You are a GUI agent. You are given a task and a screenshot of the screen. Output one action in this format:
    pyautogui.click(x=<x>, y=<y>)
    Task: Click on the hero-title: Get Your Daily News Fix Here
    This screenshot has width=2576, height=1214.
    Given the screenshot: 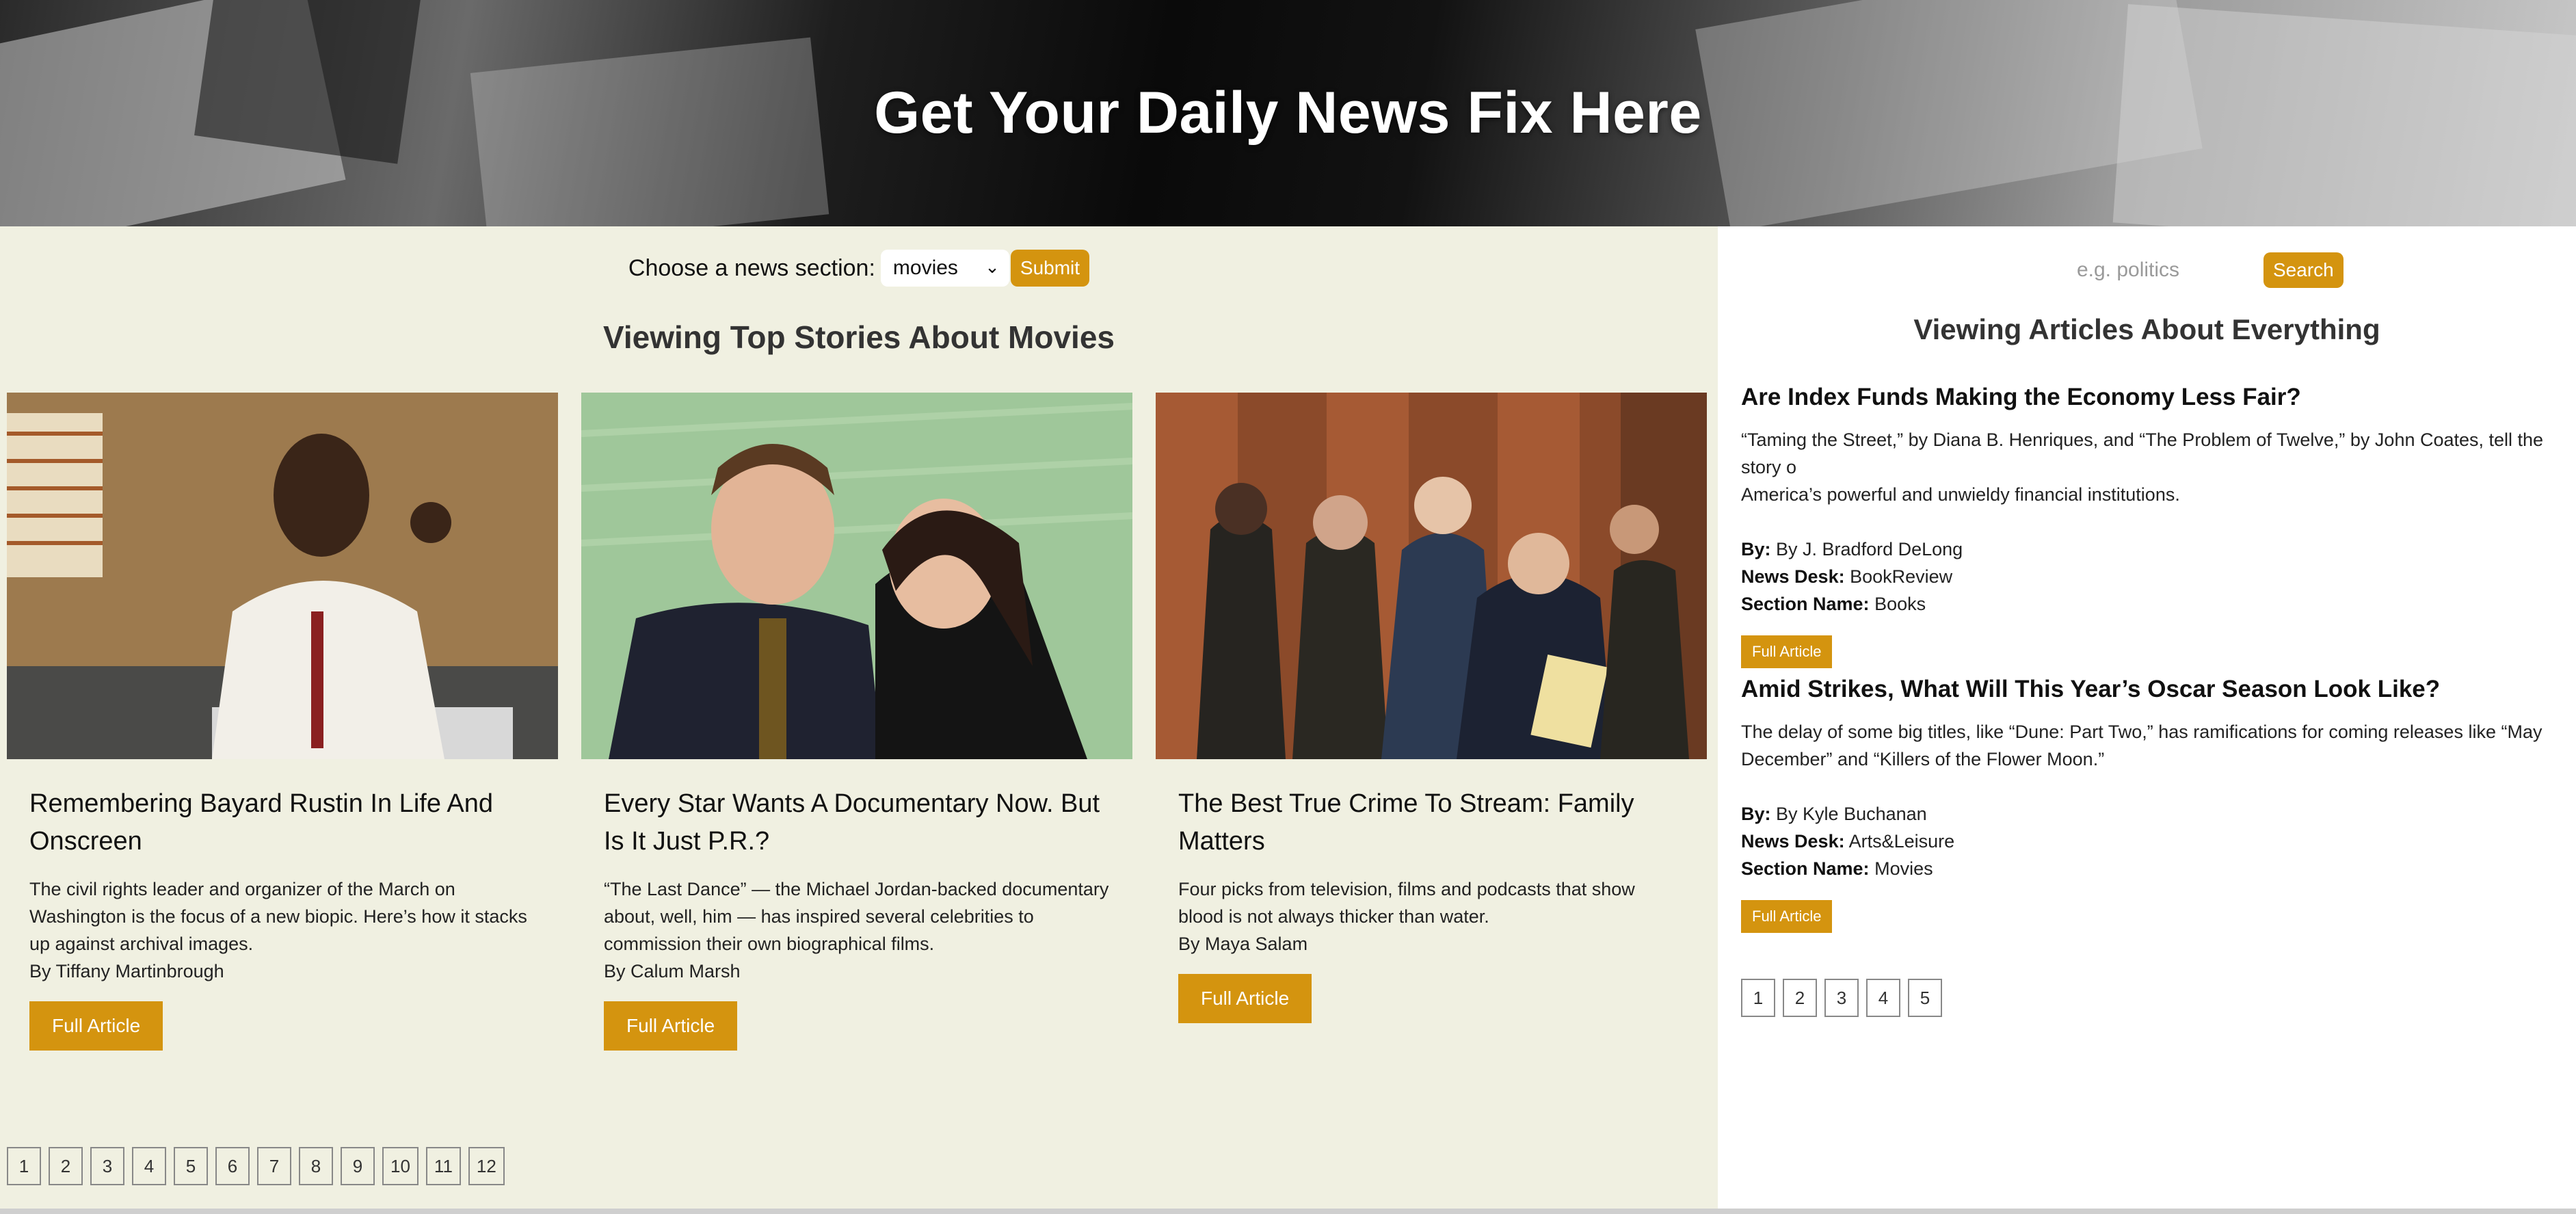 What is the action you would take?
    pyautogui.click(x=1288, y=113)
    